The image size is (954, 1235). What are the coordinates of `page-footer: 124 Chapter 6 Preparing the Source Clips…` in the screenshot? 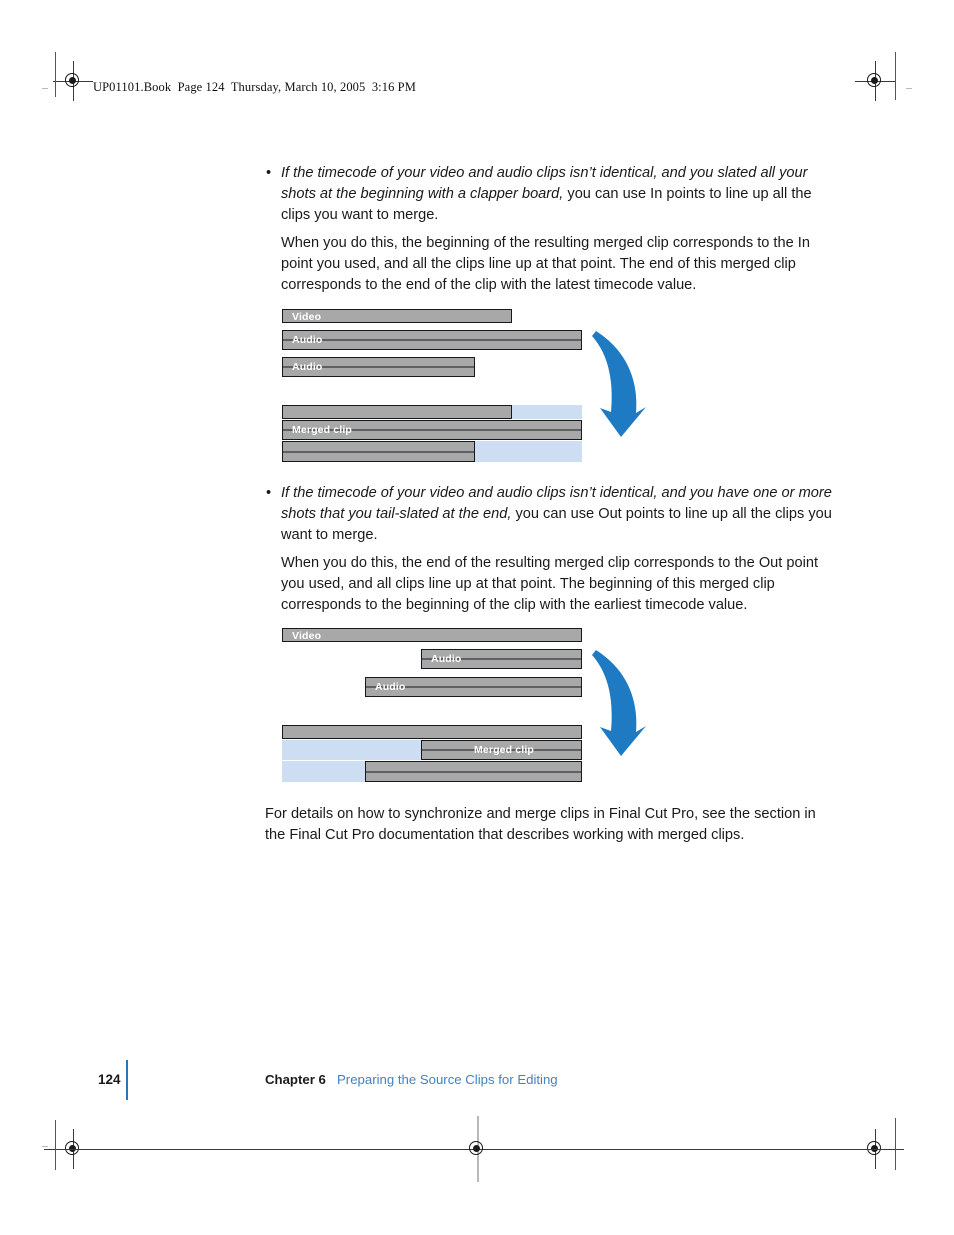 It's located at (477, 1080).